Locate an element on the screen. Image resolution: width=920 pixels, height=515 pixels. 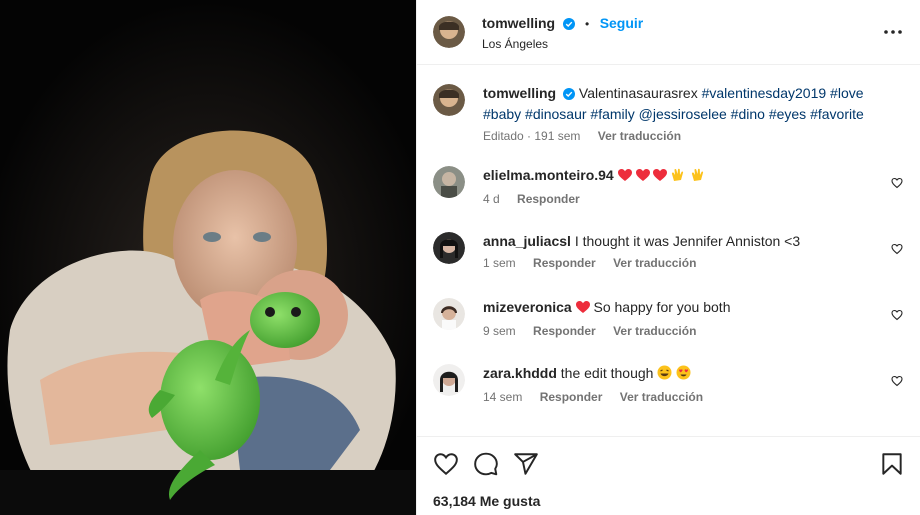
commenter-username: anna_juliacsl is located at coordinates (527, 241).